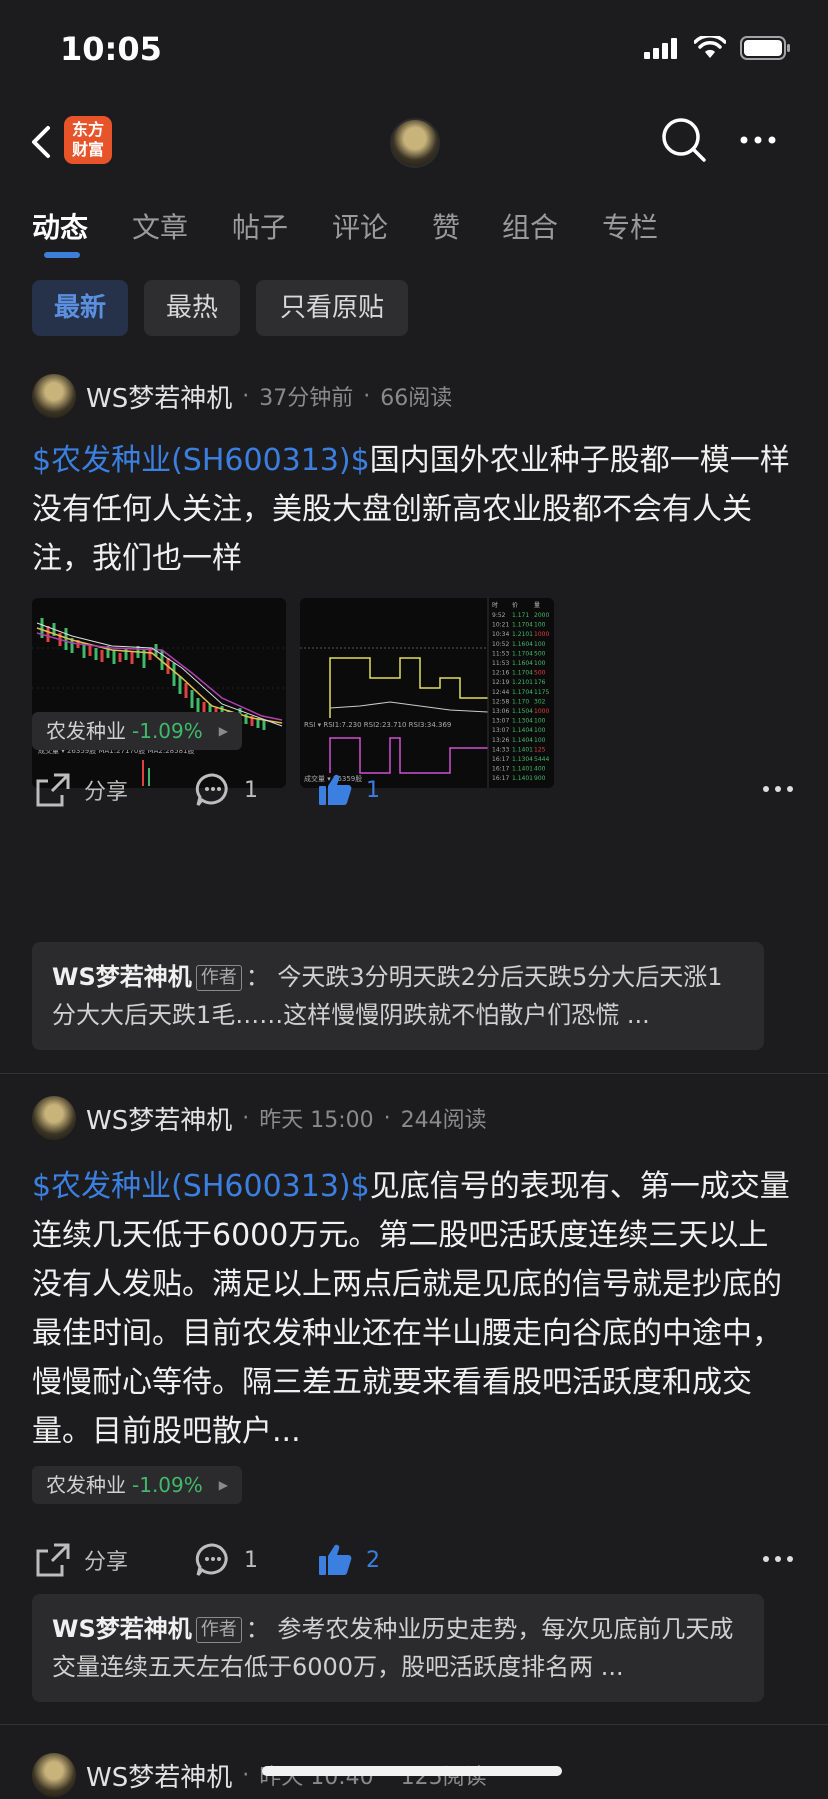  What do you see at coordinates (60, 226) in the screenshot?
I see `tab-dynamics: 动态` at bounding box center [60, 226].